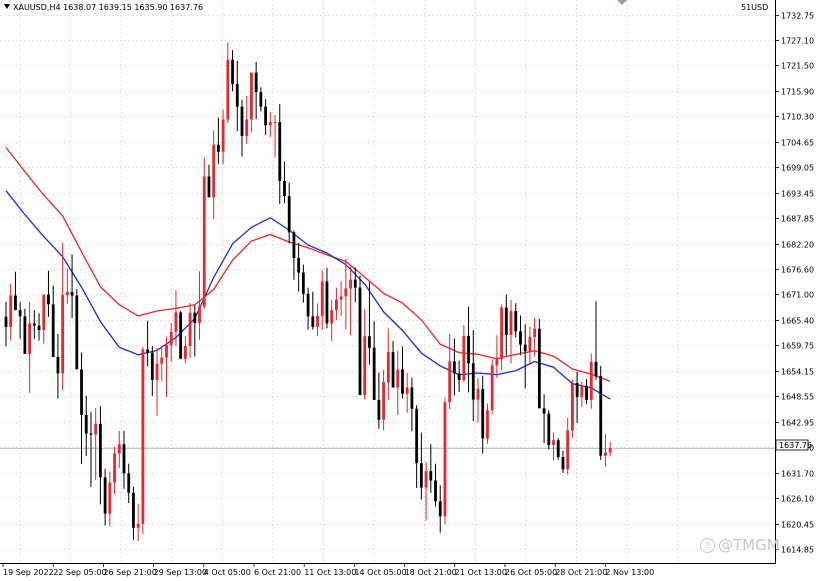  Describe the element at coordinates (797, 16) in the screenshot. I see `y-tick-label: 1732.75` at that location.